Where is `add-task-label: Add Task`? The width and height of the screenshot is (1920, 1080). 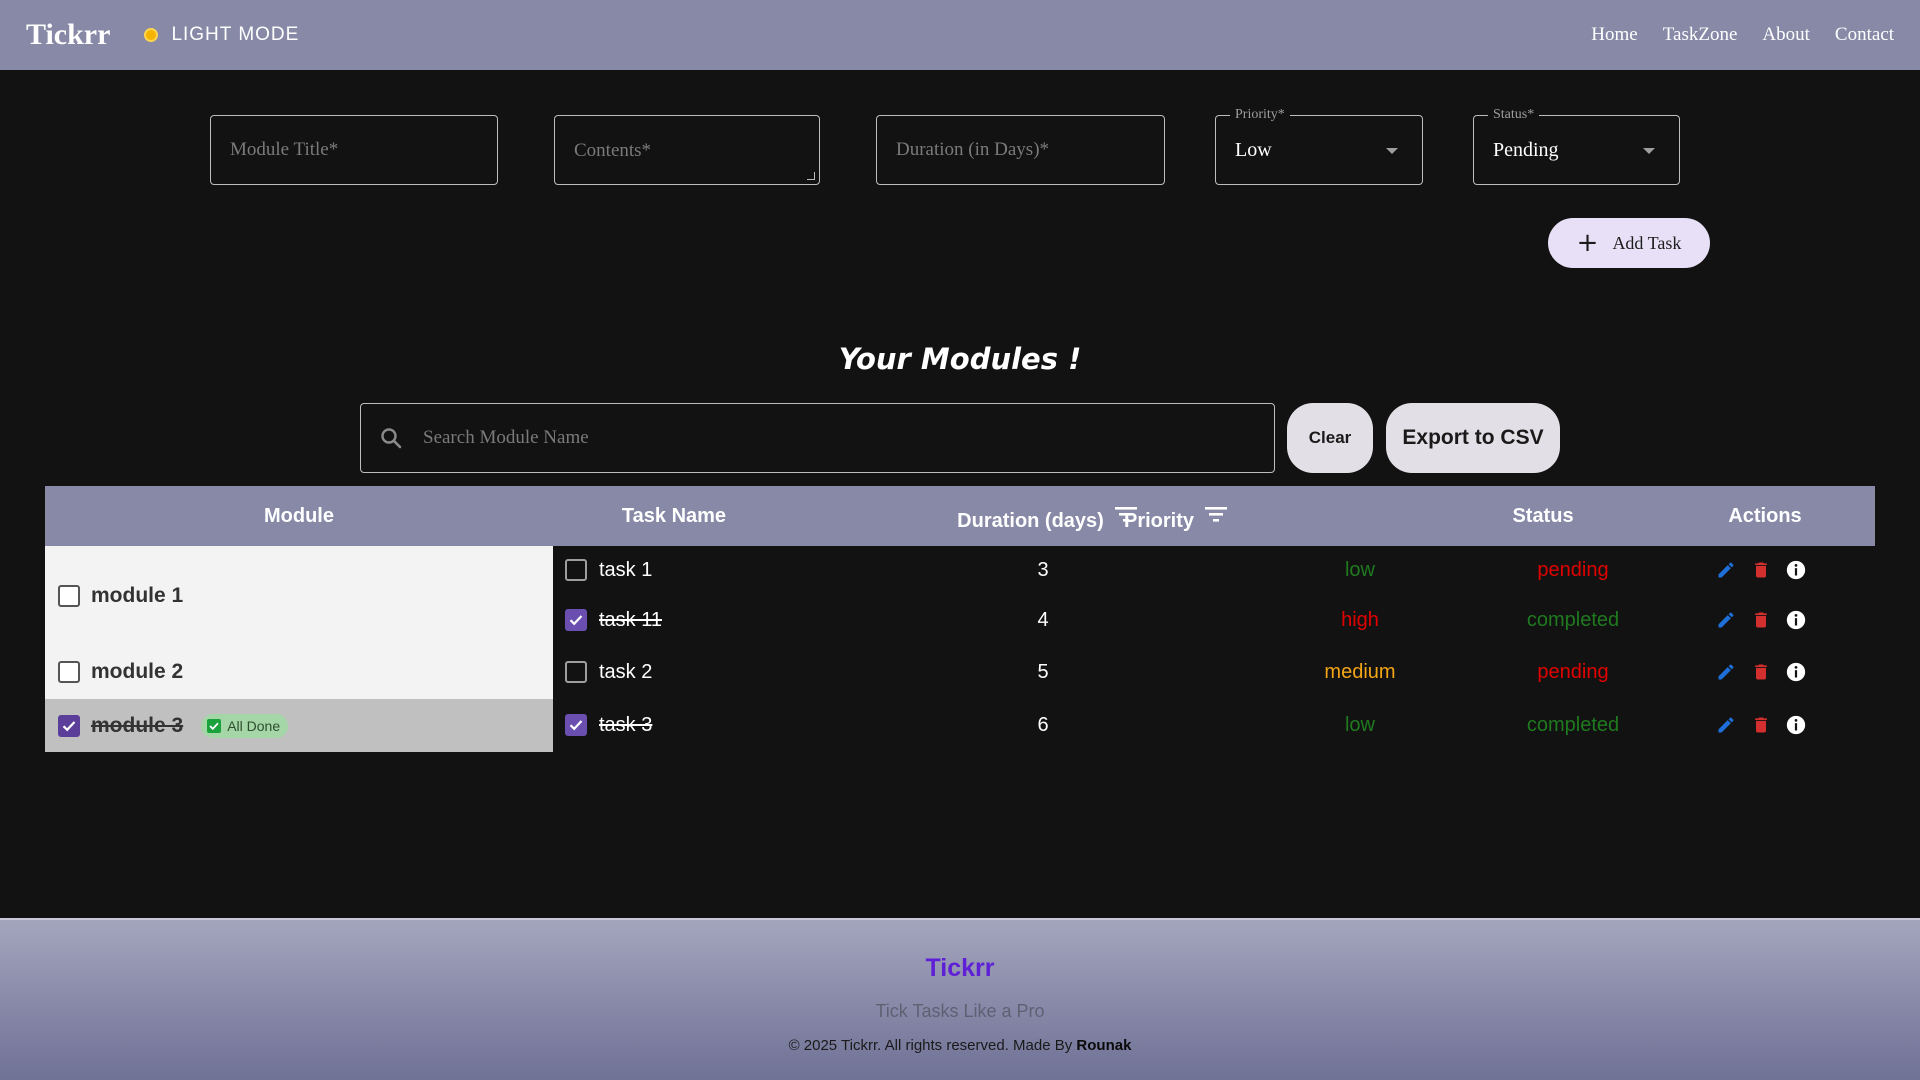 add-task-label: Add Task is located at coordinates (1647, 242).